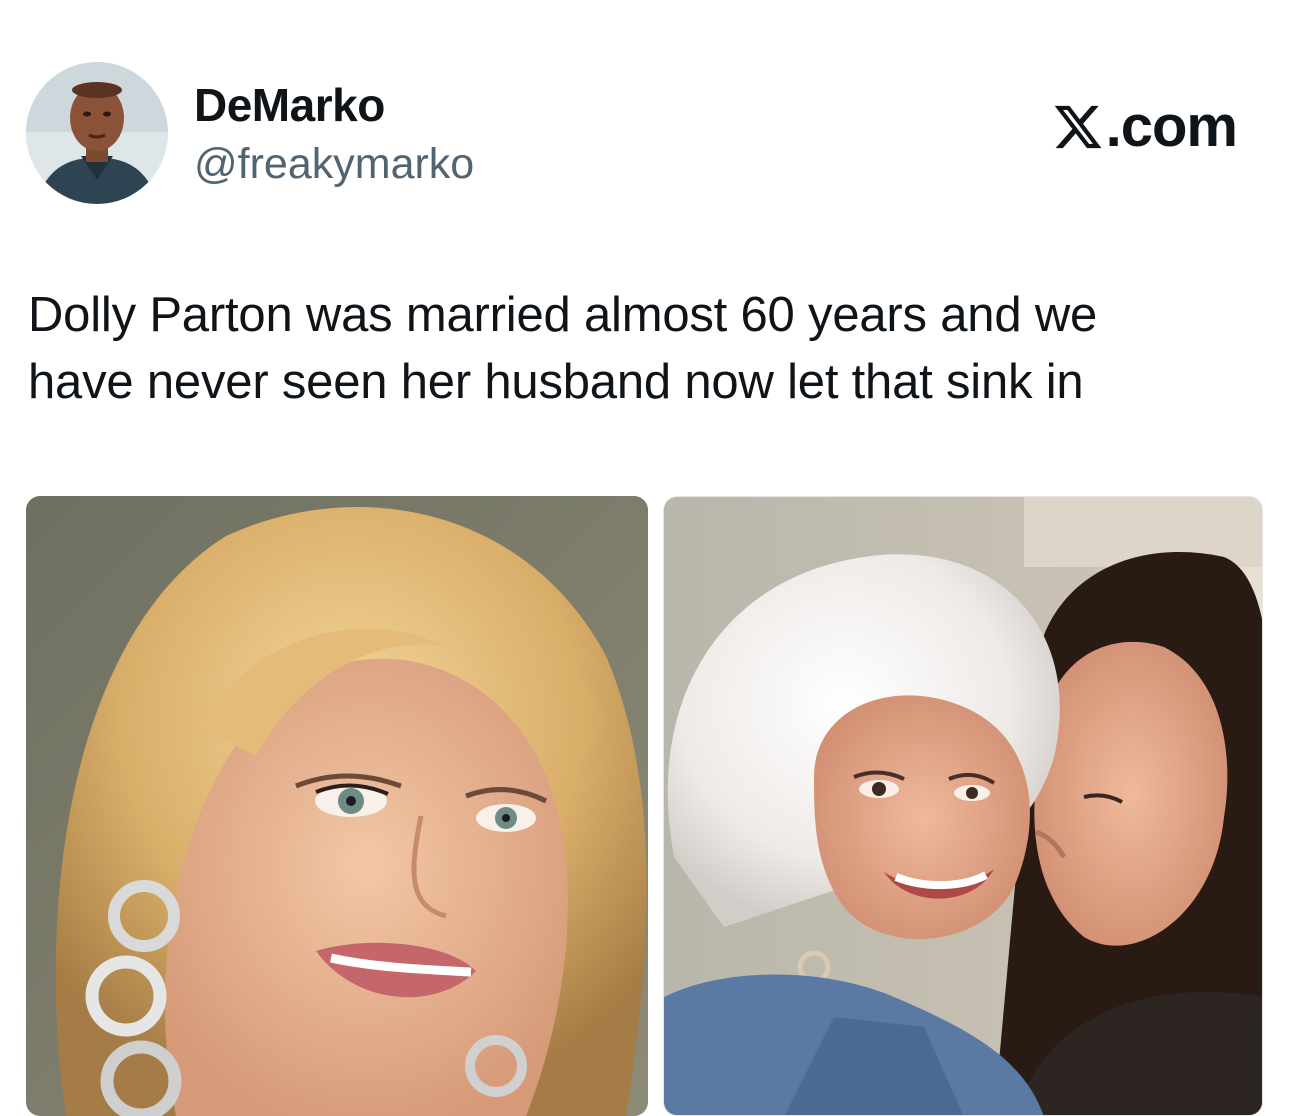 The image size is (1289, 1116). What do you see at coordinates (1078, 127) in the screenshot?
I see `x-logo-icon` at bounding box center [1078, 127].